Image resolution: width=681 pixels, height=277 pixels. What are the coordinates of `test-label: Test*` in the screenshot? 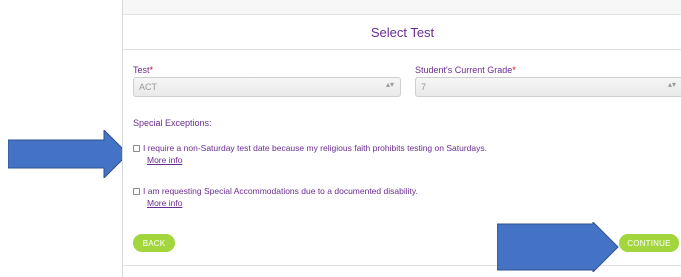 It's located at (143, 70).